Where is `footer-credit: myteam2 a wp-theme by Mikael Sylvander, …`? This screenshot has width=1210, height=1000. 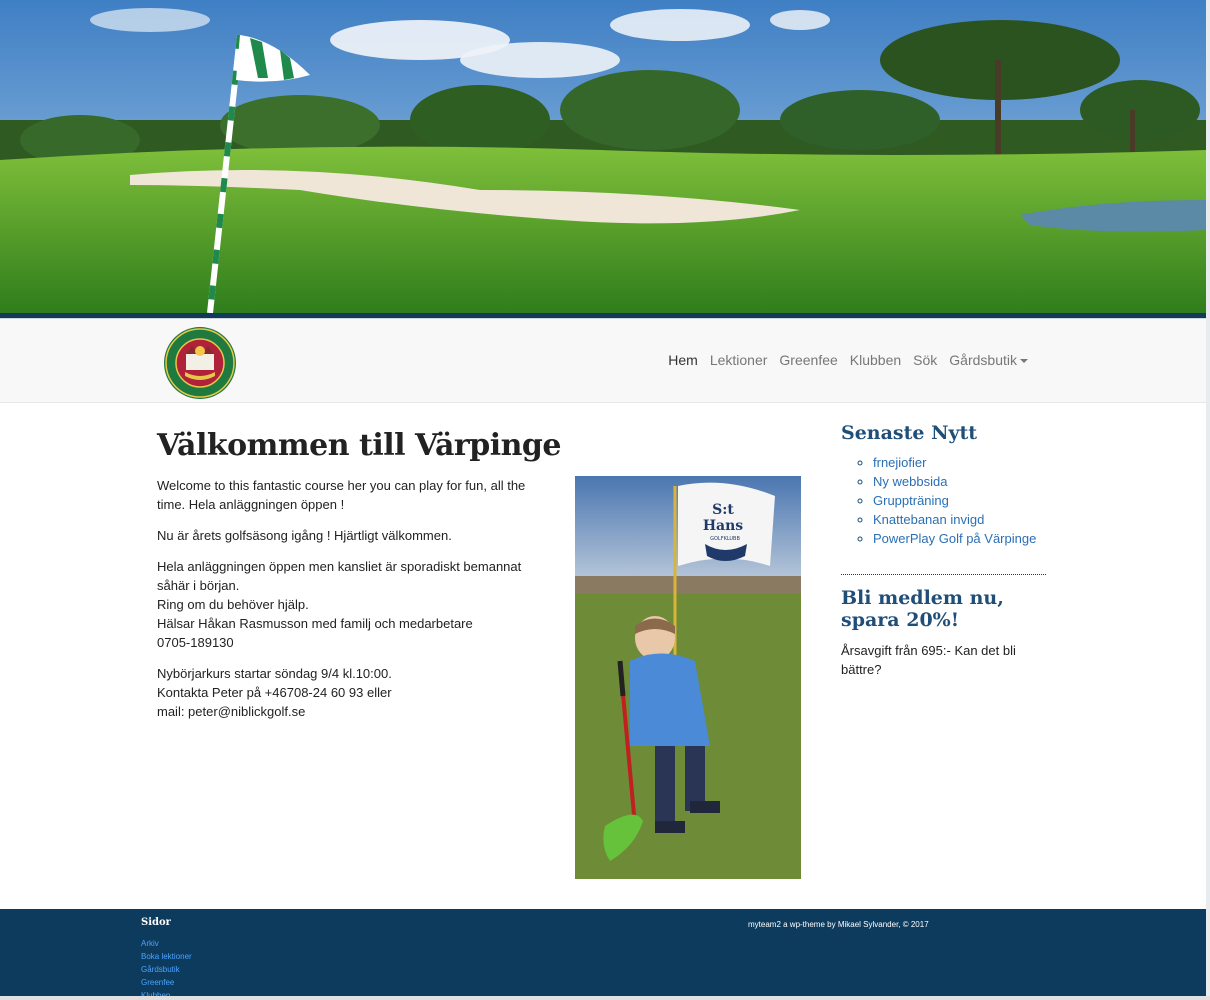 footer-credit: myteam2 a wp-theme by Mikael Sylvander, … is located at coordinates (838, 924).